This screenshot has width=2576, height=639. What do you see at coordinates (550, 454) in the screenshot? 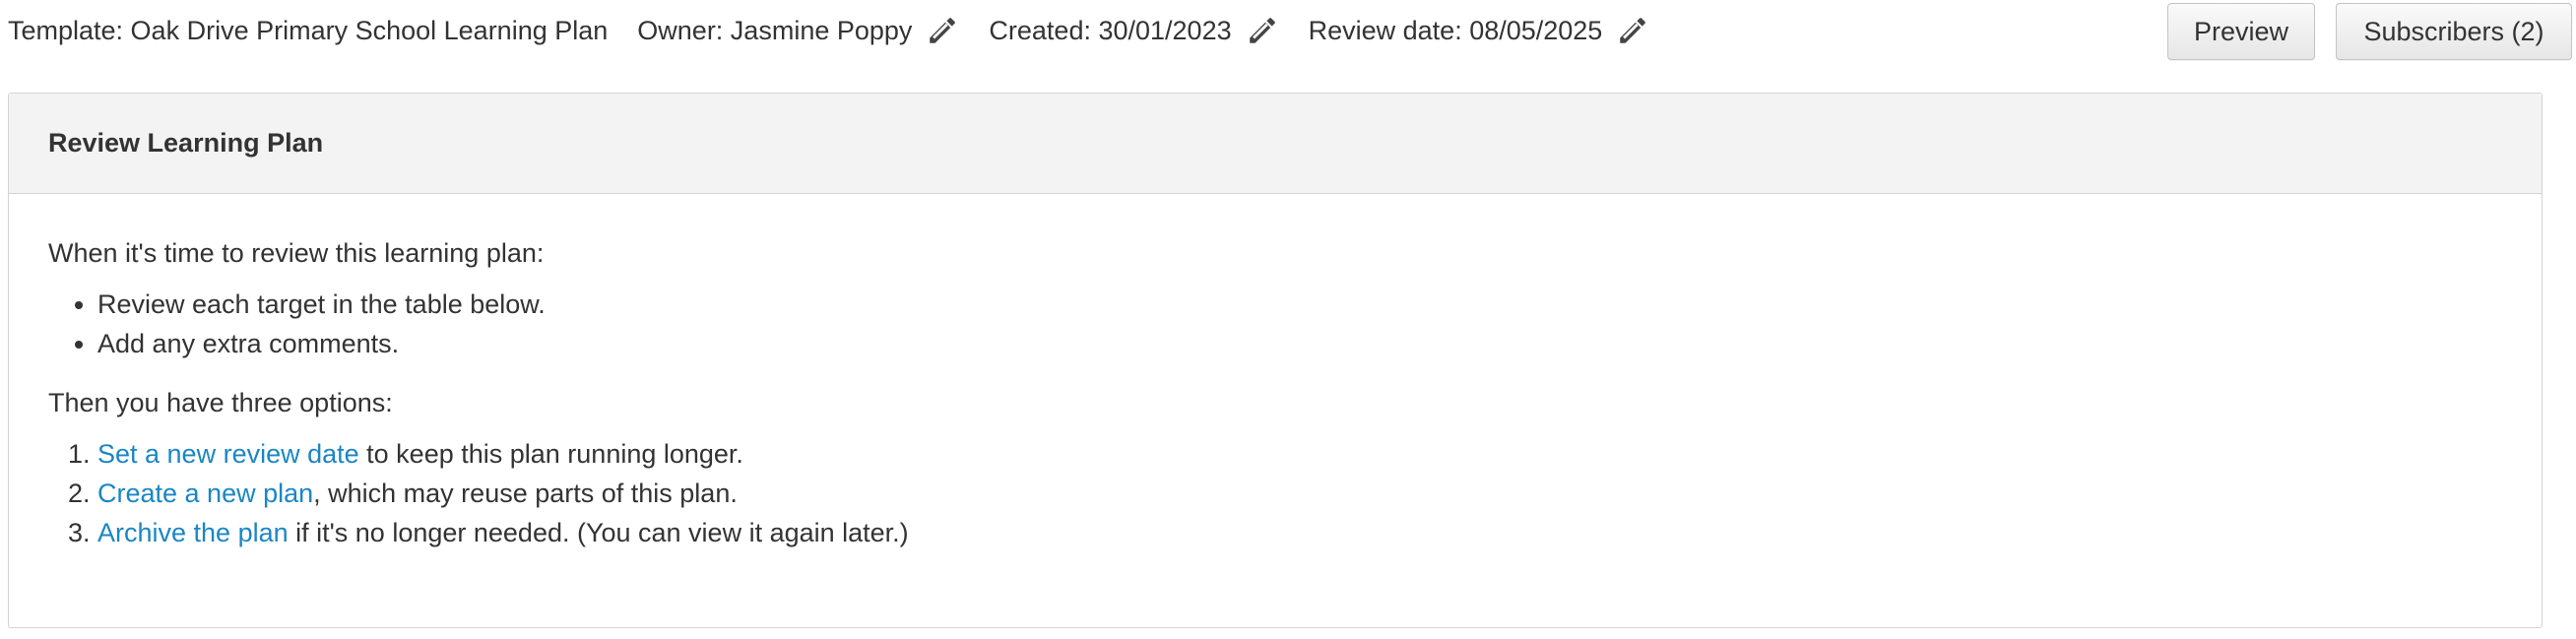
I see `option-text: to keep this plan running longer.` at bounding box center [550, 454].